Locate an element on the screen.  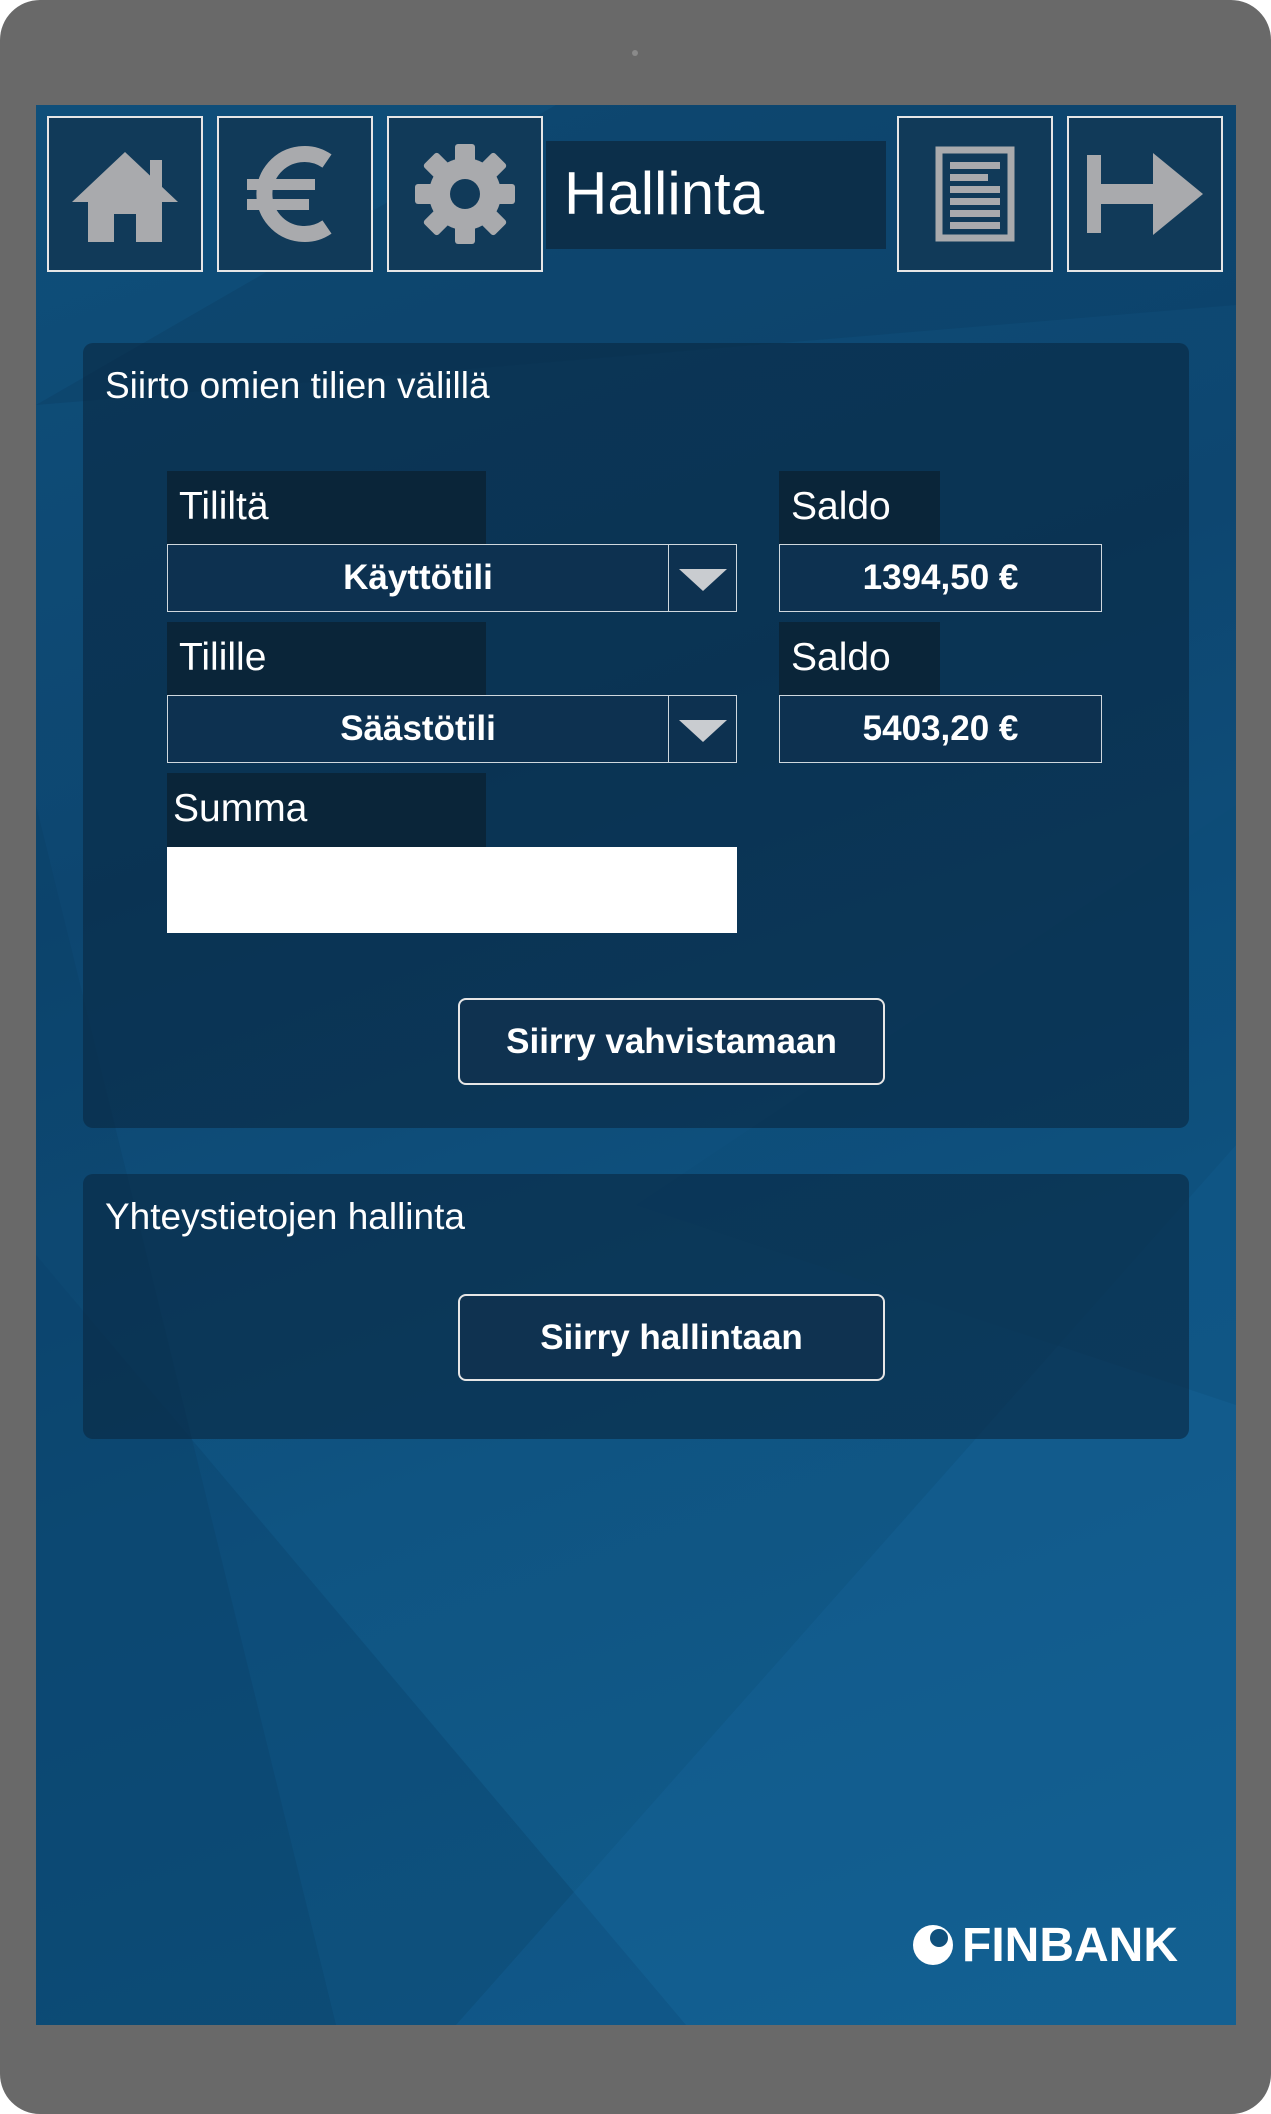
documents-button is located at coordinates (975, 194).